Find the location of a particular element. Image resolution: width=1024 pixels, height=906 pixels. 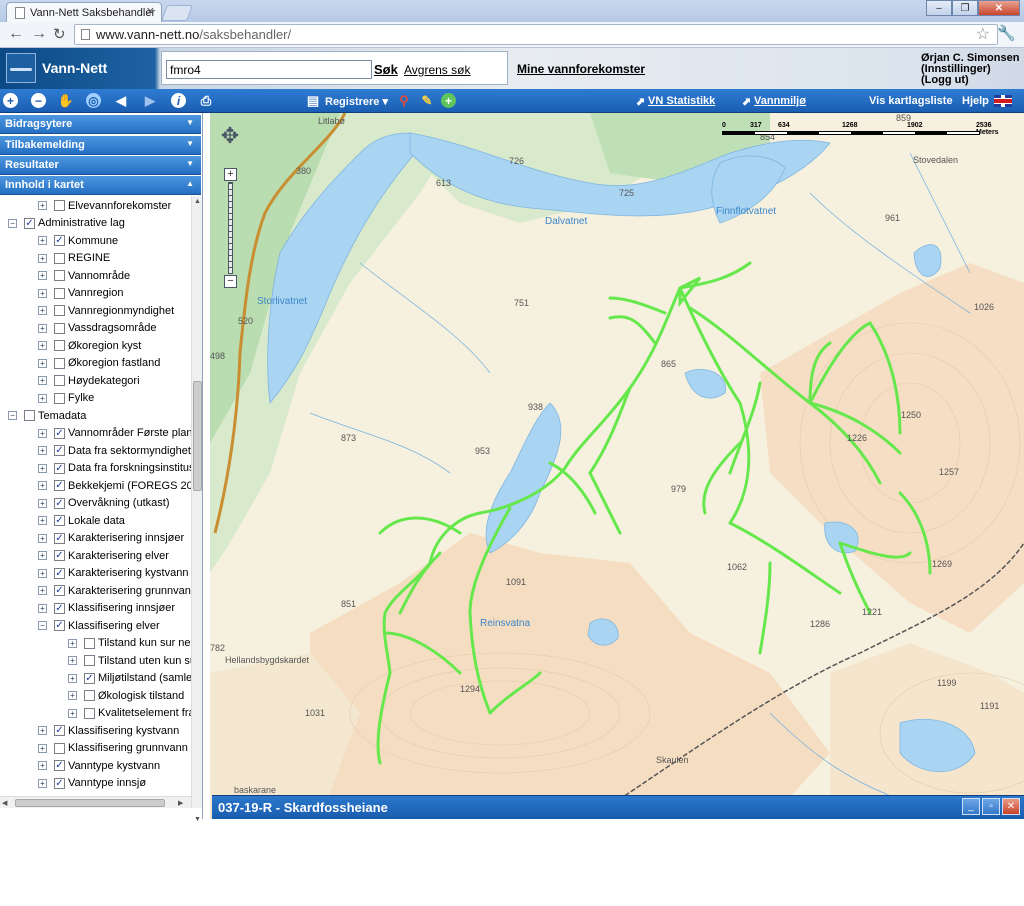

layer-tree-item: + Vannregion is located at coordinates (80, 293).